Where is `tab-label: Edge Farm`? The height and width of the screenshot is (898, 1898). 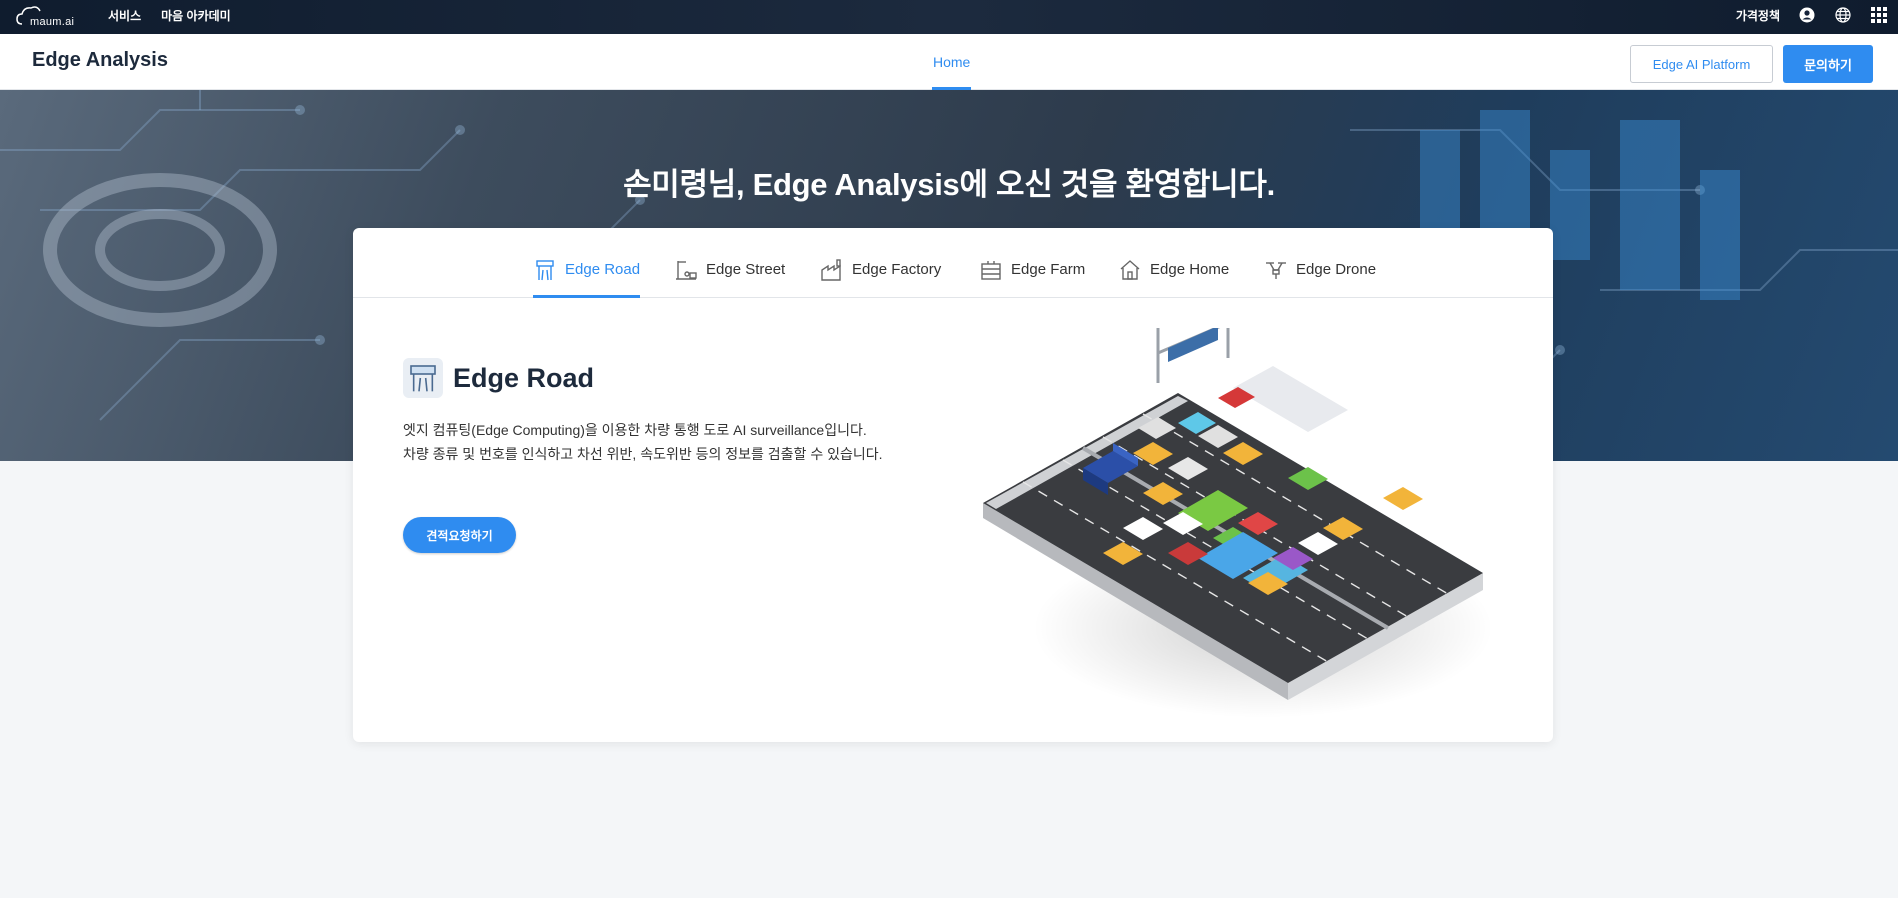 tab-label: Edge Farm is located at coordinates (1048, 269).